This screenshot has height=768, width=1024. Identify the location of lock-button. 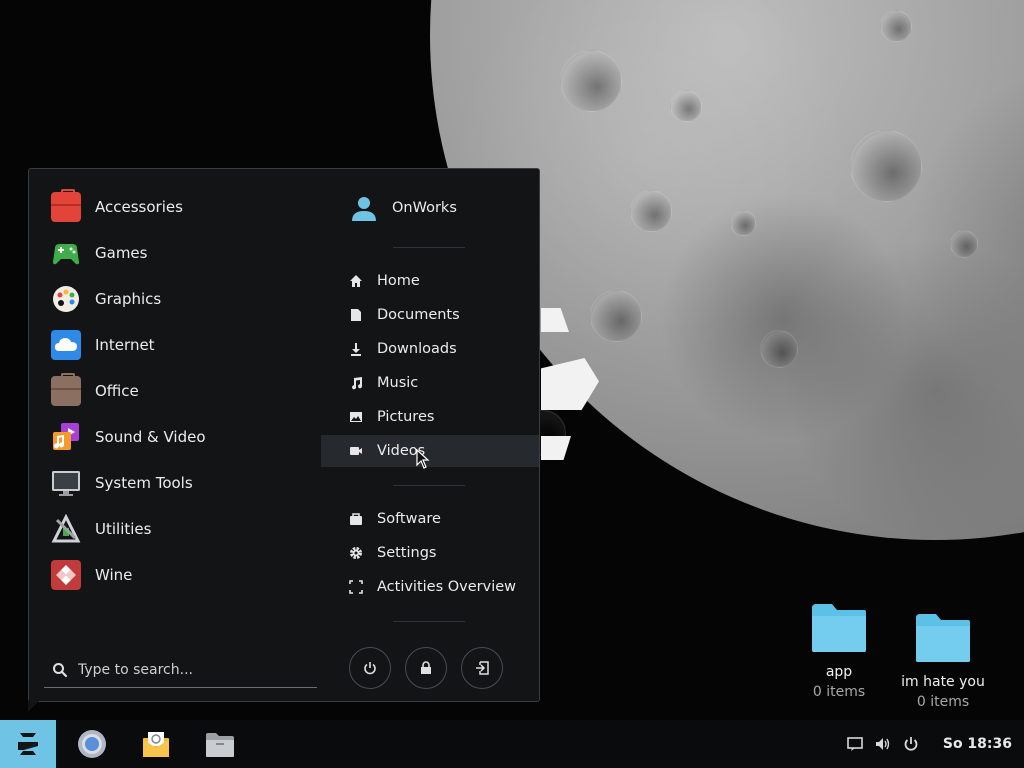
(426, 668).